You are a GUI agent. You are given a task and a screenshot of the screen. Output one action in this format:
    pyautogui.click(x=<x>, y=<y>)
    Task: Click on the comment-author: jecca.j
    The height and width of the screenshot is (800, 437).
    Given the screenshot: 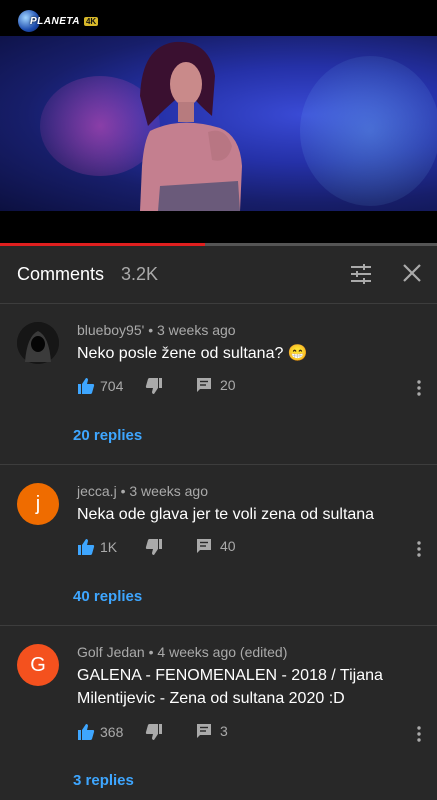 What is the action you would take?
    pyautogui.click(x=97, y=491)
    